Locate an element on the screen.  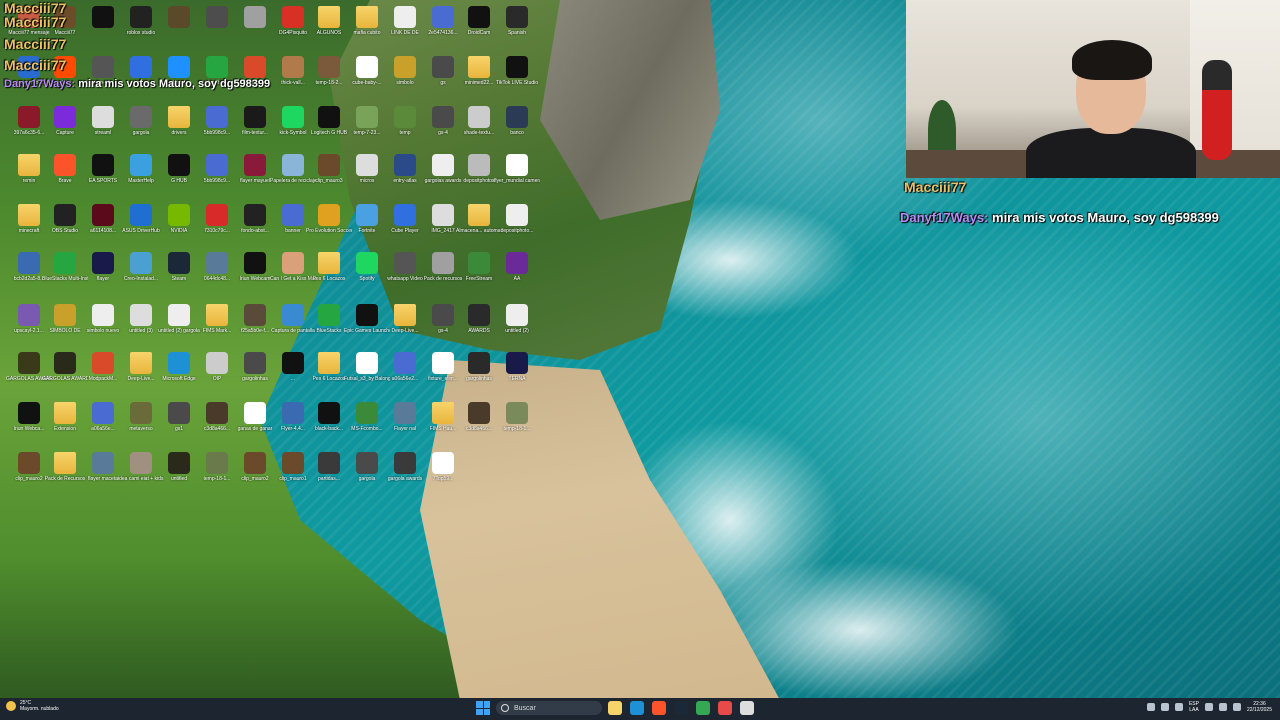
brave-icon is located at coordinates (659, 708).